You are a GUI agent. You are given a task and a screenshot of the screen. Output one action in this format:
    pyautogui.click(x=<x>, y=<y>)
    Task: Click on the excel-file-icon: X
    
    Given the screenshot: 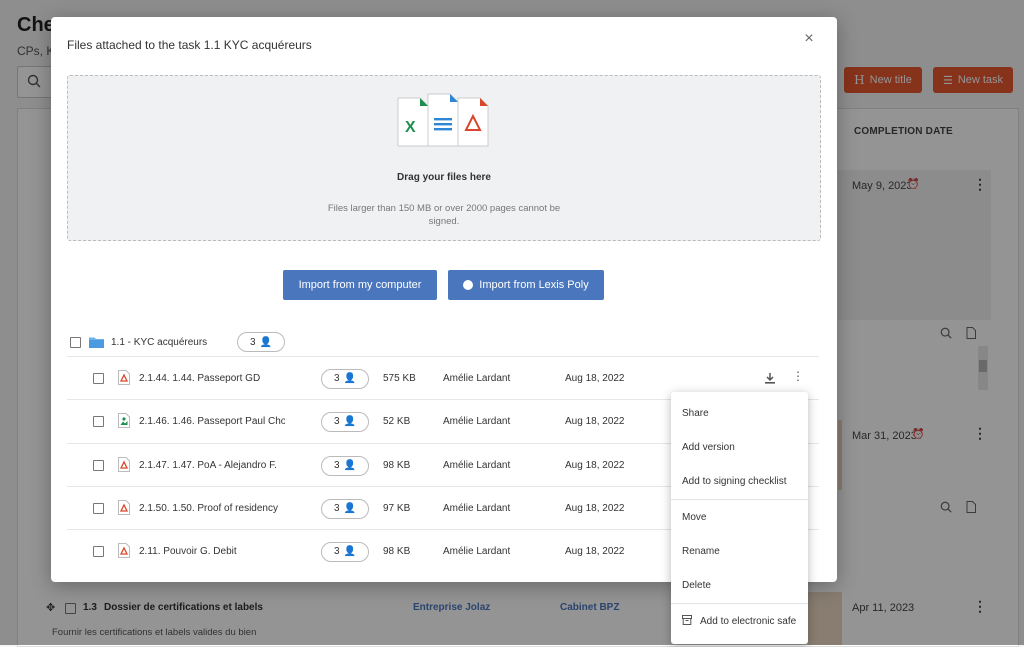 What is the action you would take?
    pyautogui.click(x=413, y=122)
    